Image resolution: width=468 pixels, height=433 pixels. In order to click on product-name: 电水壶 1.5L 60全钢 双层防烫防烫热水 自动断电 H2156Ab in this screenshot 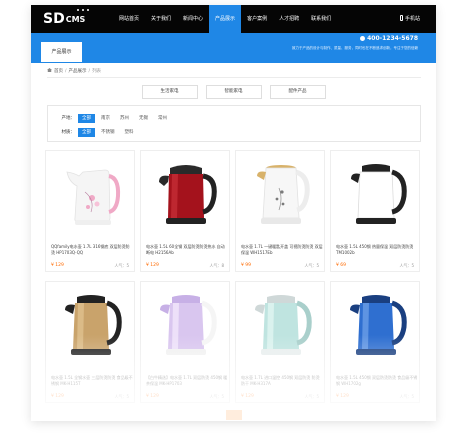, I will do `click(187, 250)`.